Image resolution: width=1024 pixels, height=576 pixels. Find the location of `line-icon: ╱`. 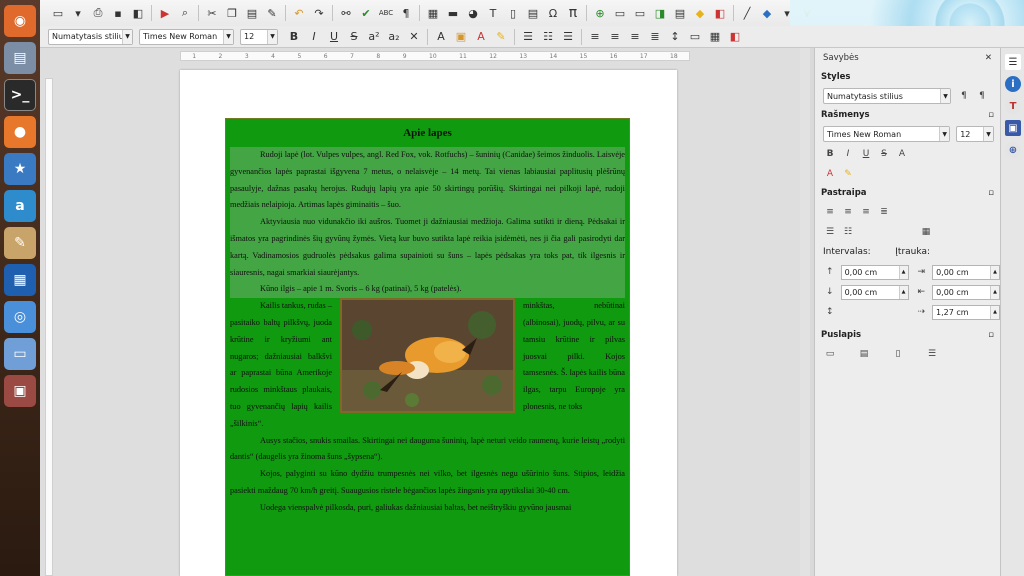

line-icon: ╱ is located at coordinates (747, 13).